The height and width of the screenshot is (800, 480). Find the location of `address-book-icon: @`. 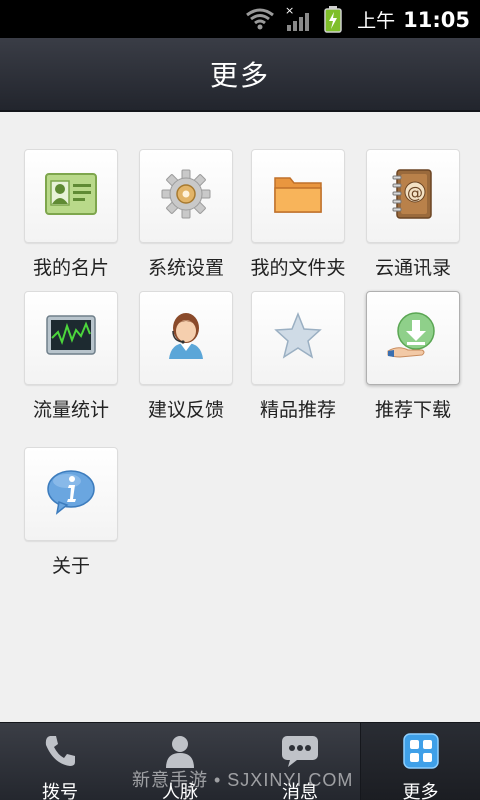

address-book-icon: @ is located at coordinates (413, 196).